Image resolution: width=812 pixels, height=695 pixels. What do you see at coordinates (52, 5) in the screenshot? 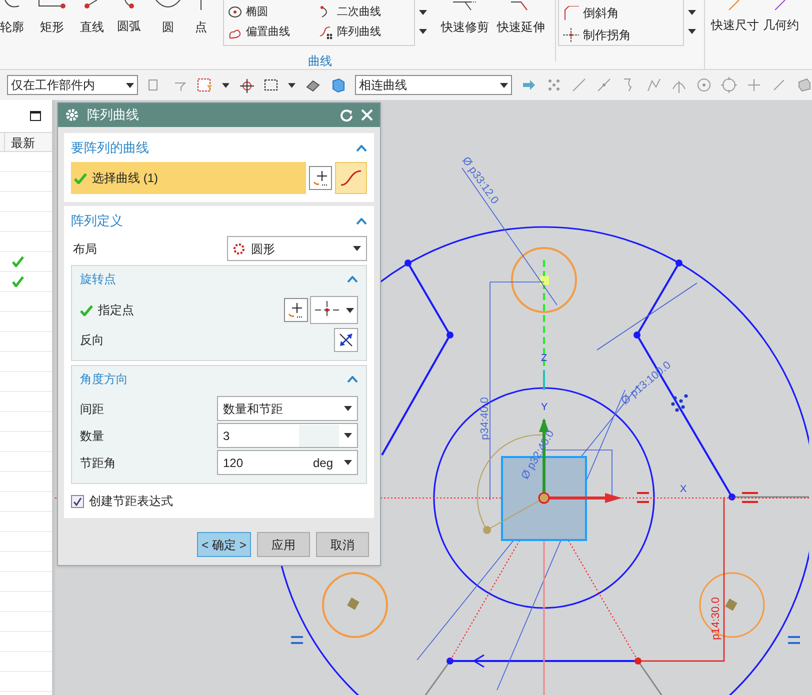
I see `rectangle-icon` at bounding box center [52, 5].